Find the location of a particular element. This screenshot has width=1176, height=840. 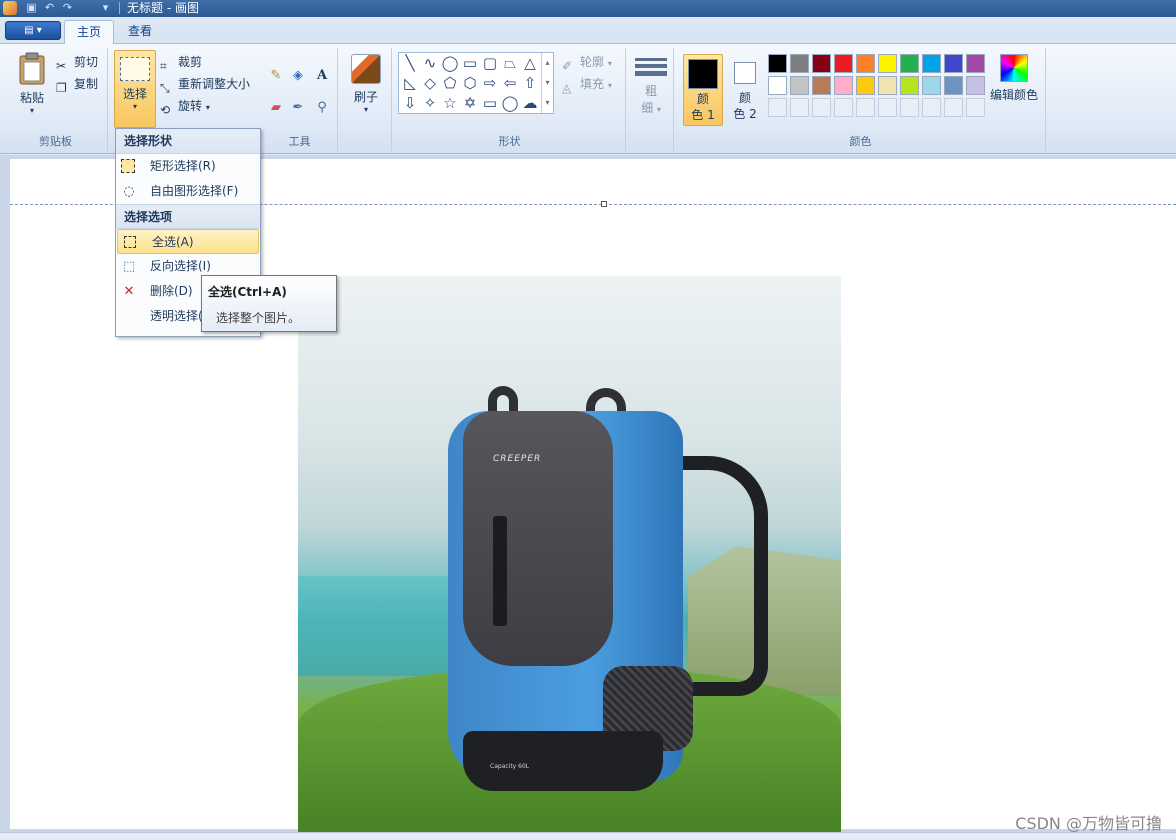

paste-button: 粘贴 ▾ is located at coordinates (32, 87).